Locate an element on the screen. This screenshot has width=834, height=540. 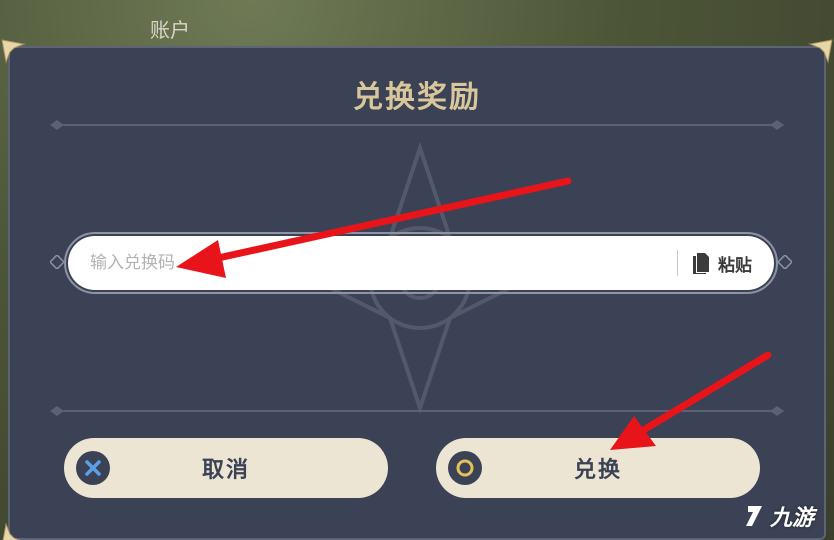
redeem-label: 兑换 is located at coordinates (597, 470).